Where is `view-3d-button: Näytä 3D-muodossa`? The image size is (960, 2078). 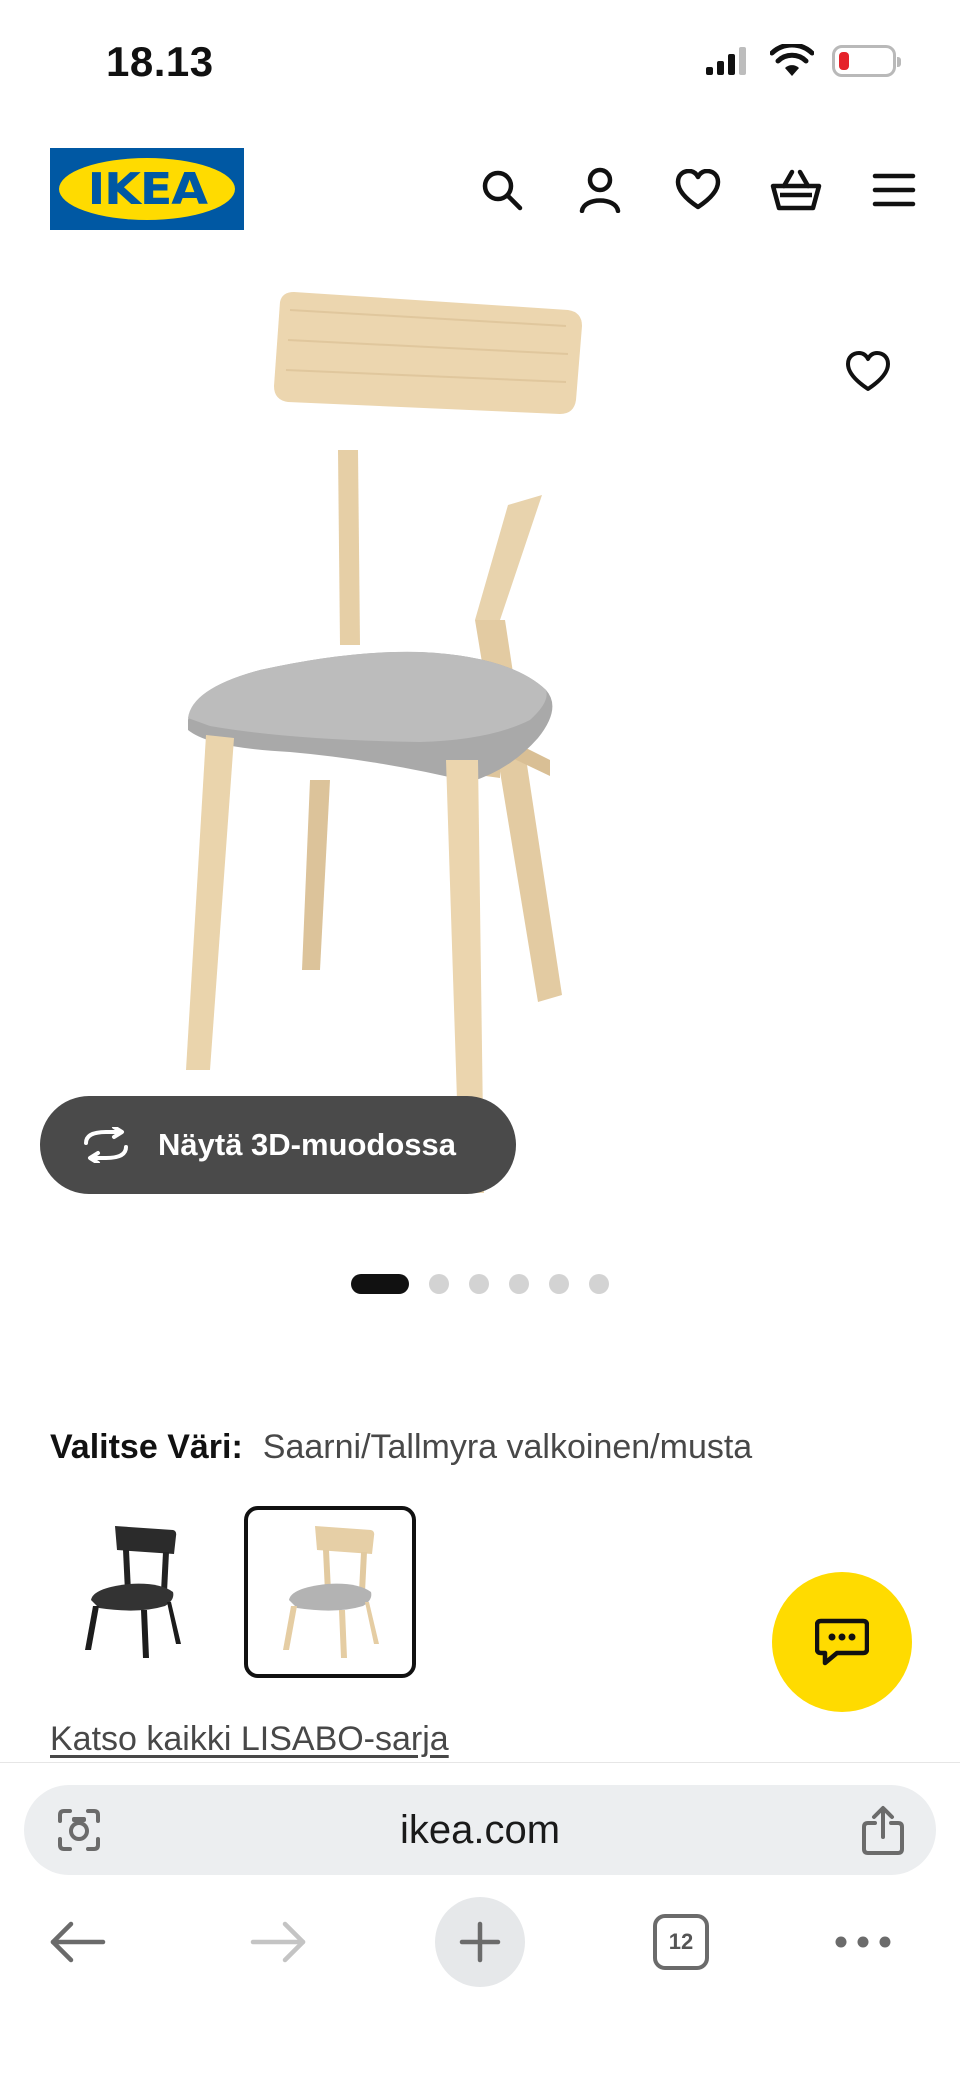
view-3d-button: Näytä 3D-muodossa is located at coordinates (278, 1145).